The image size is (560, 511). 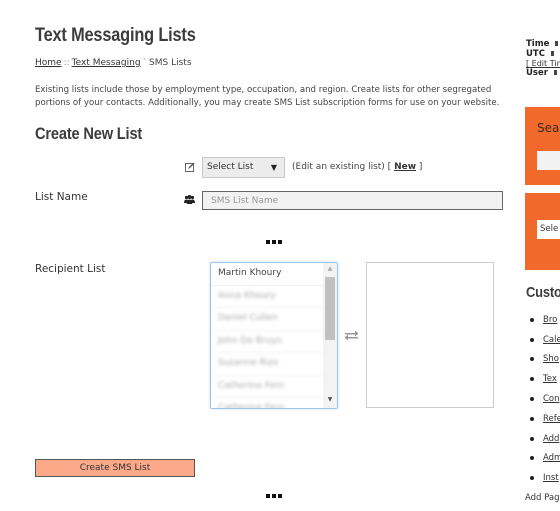 I want to click on select-list-value: Select List, so click(x=230, y=167).